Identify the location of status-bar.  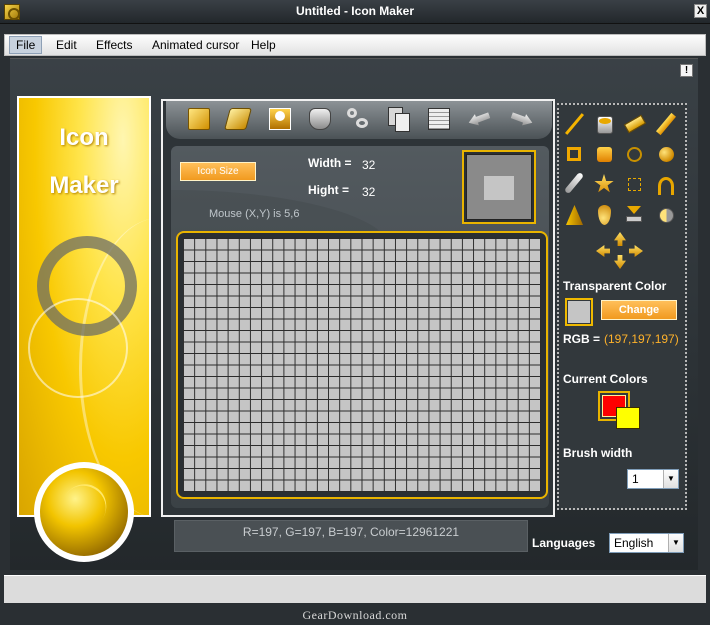
(355, 589).